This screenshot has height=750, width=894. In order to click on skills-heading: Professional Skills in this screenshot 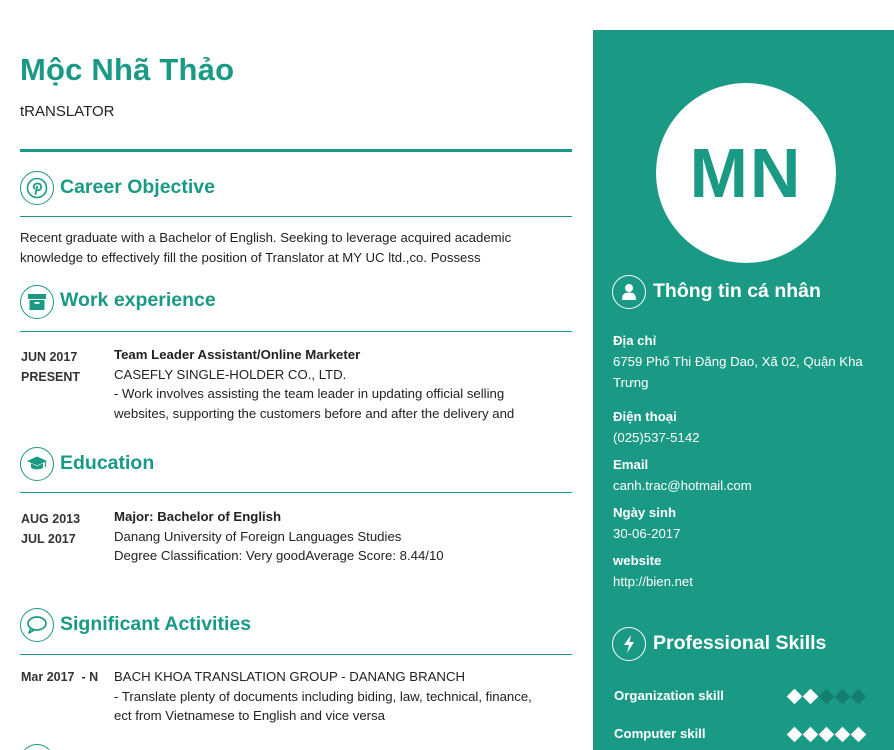, I will do `click(740, 643)`.